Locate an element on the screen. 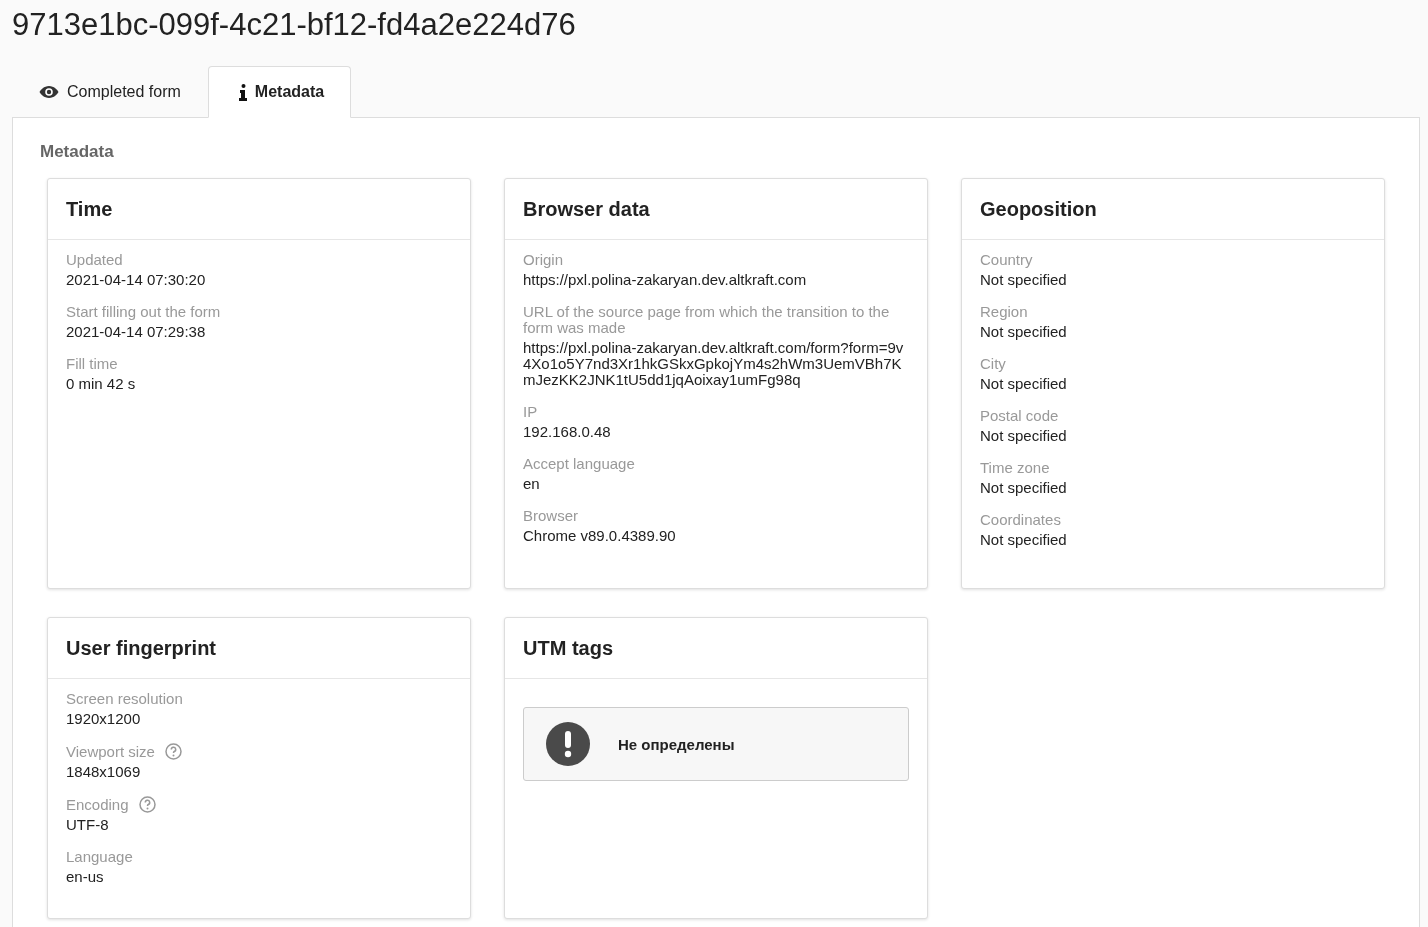 The image size is (1428, 927). section-title: Metadata is located at coordinates (77, 152).